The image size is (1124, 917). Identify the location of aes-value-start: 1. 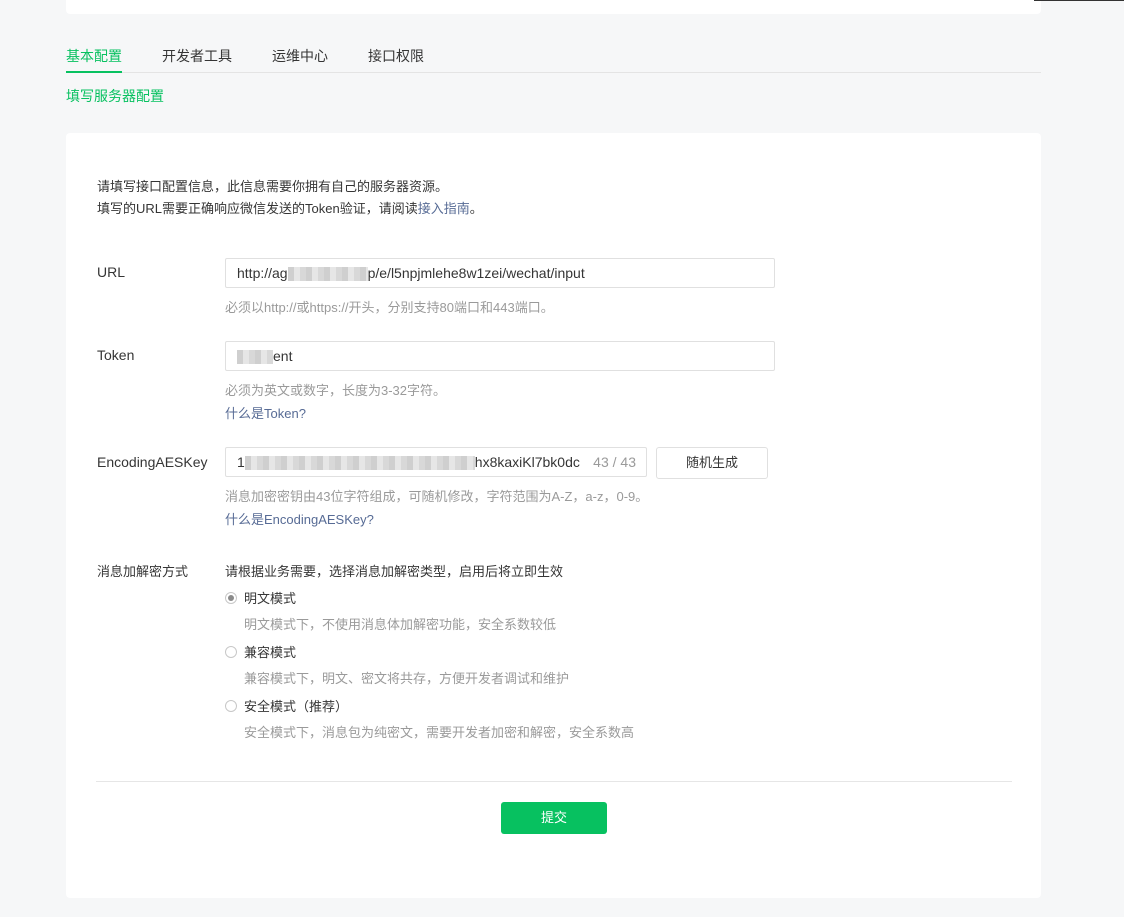
(241, 462).